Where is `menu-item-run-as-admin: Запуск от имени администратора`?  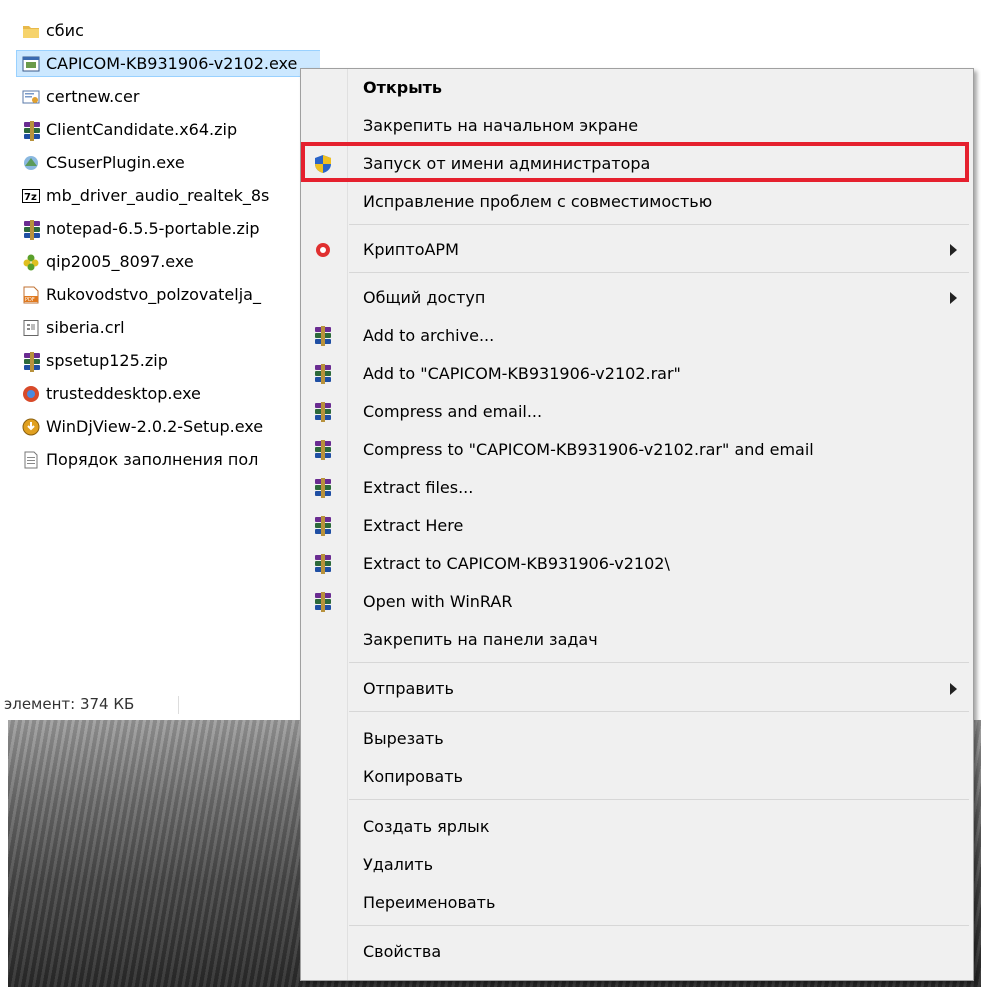
menu-item-run-as-admin: Запуск от имени администратора is located at coordinates (637, 164).